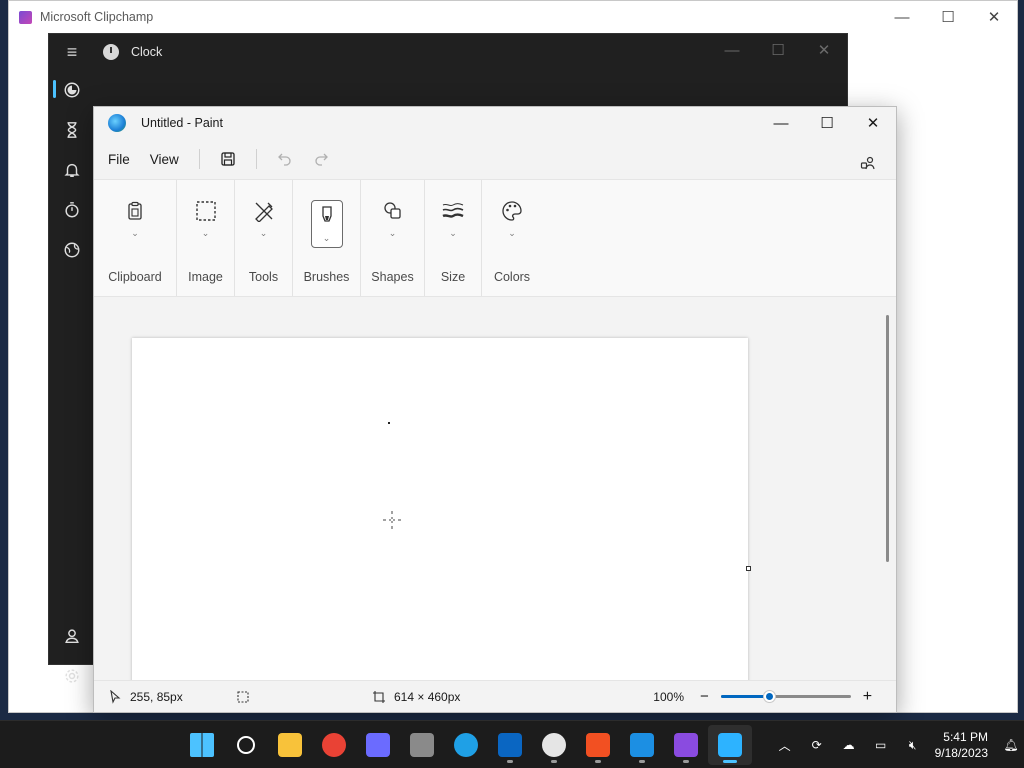 The height and width of the screenshot is (768, 1024). I want to click on gear-icon, so click(72, 676).